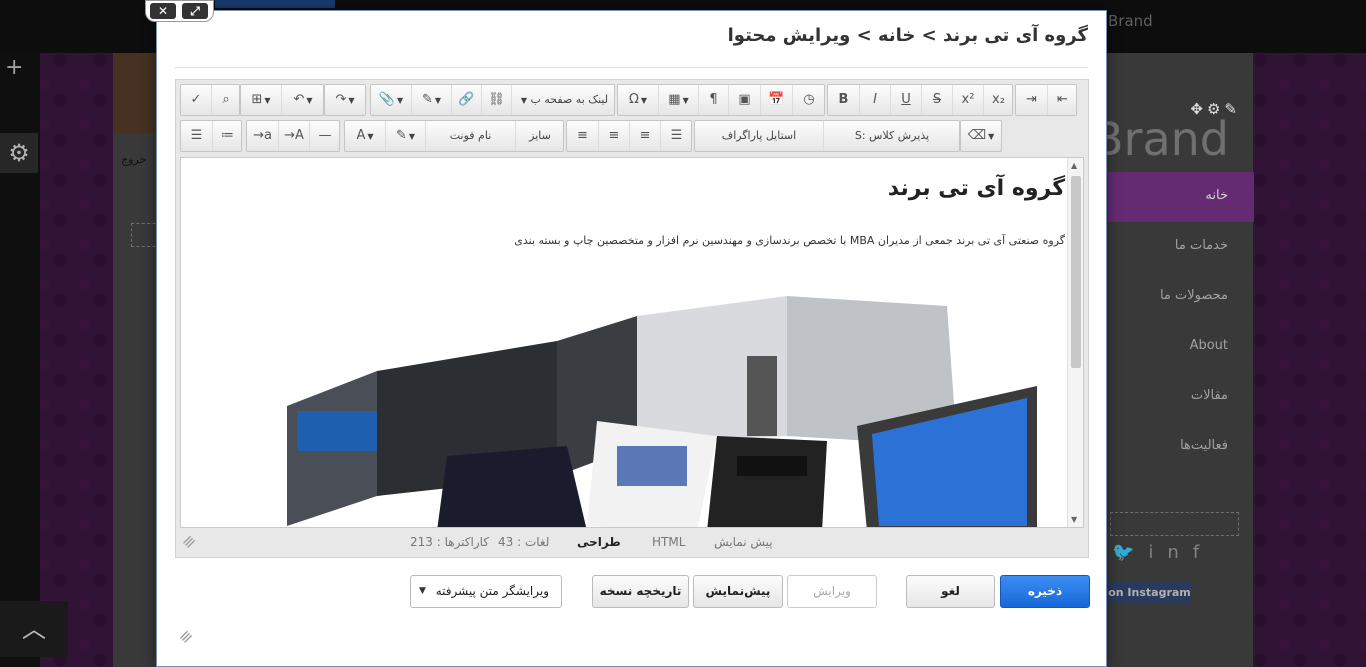 This screenshot has width=1366, height=667. I want to click on window-controls: ✕ ⤢, so click(179, 11).